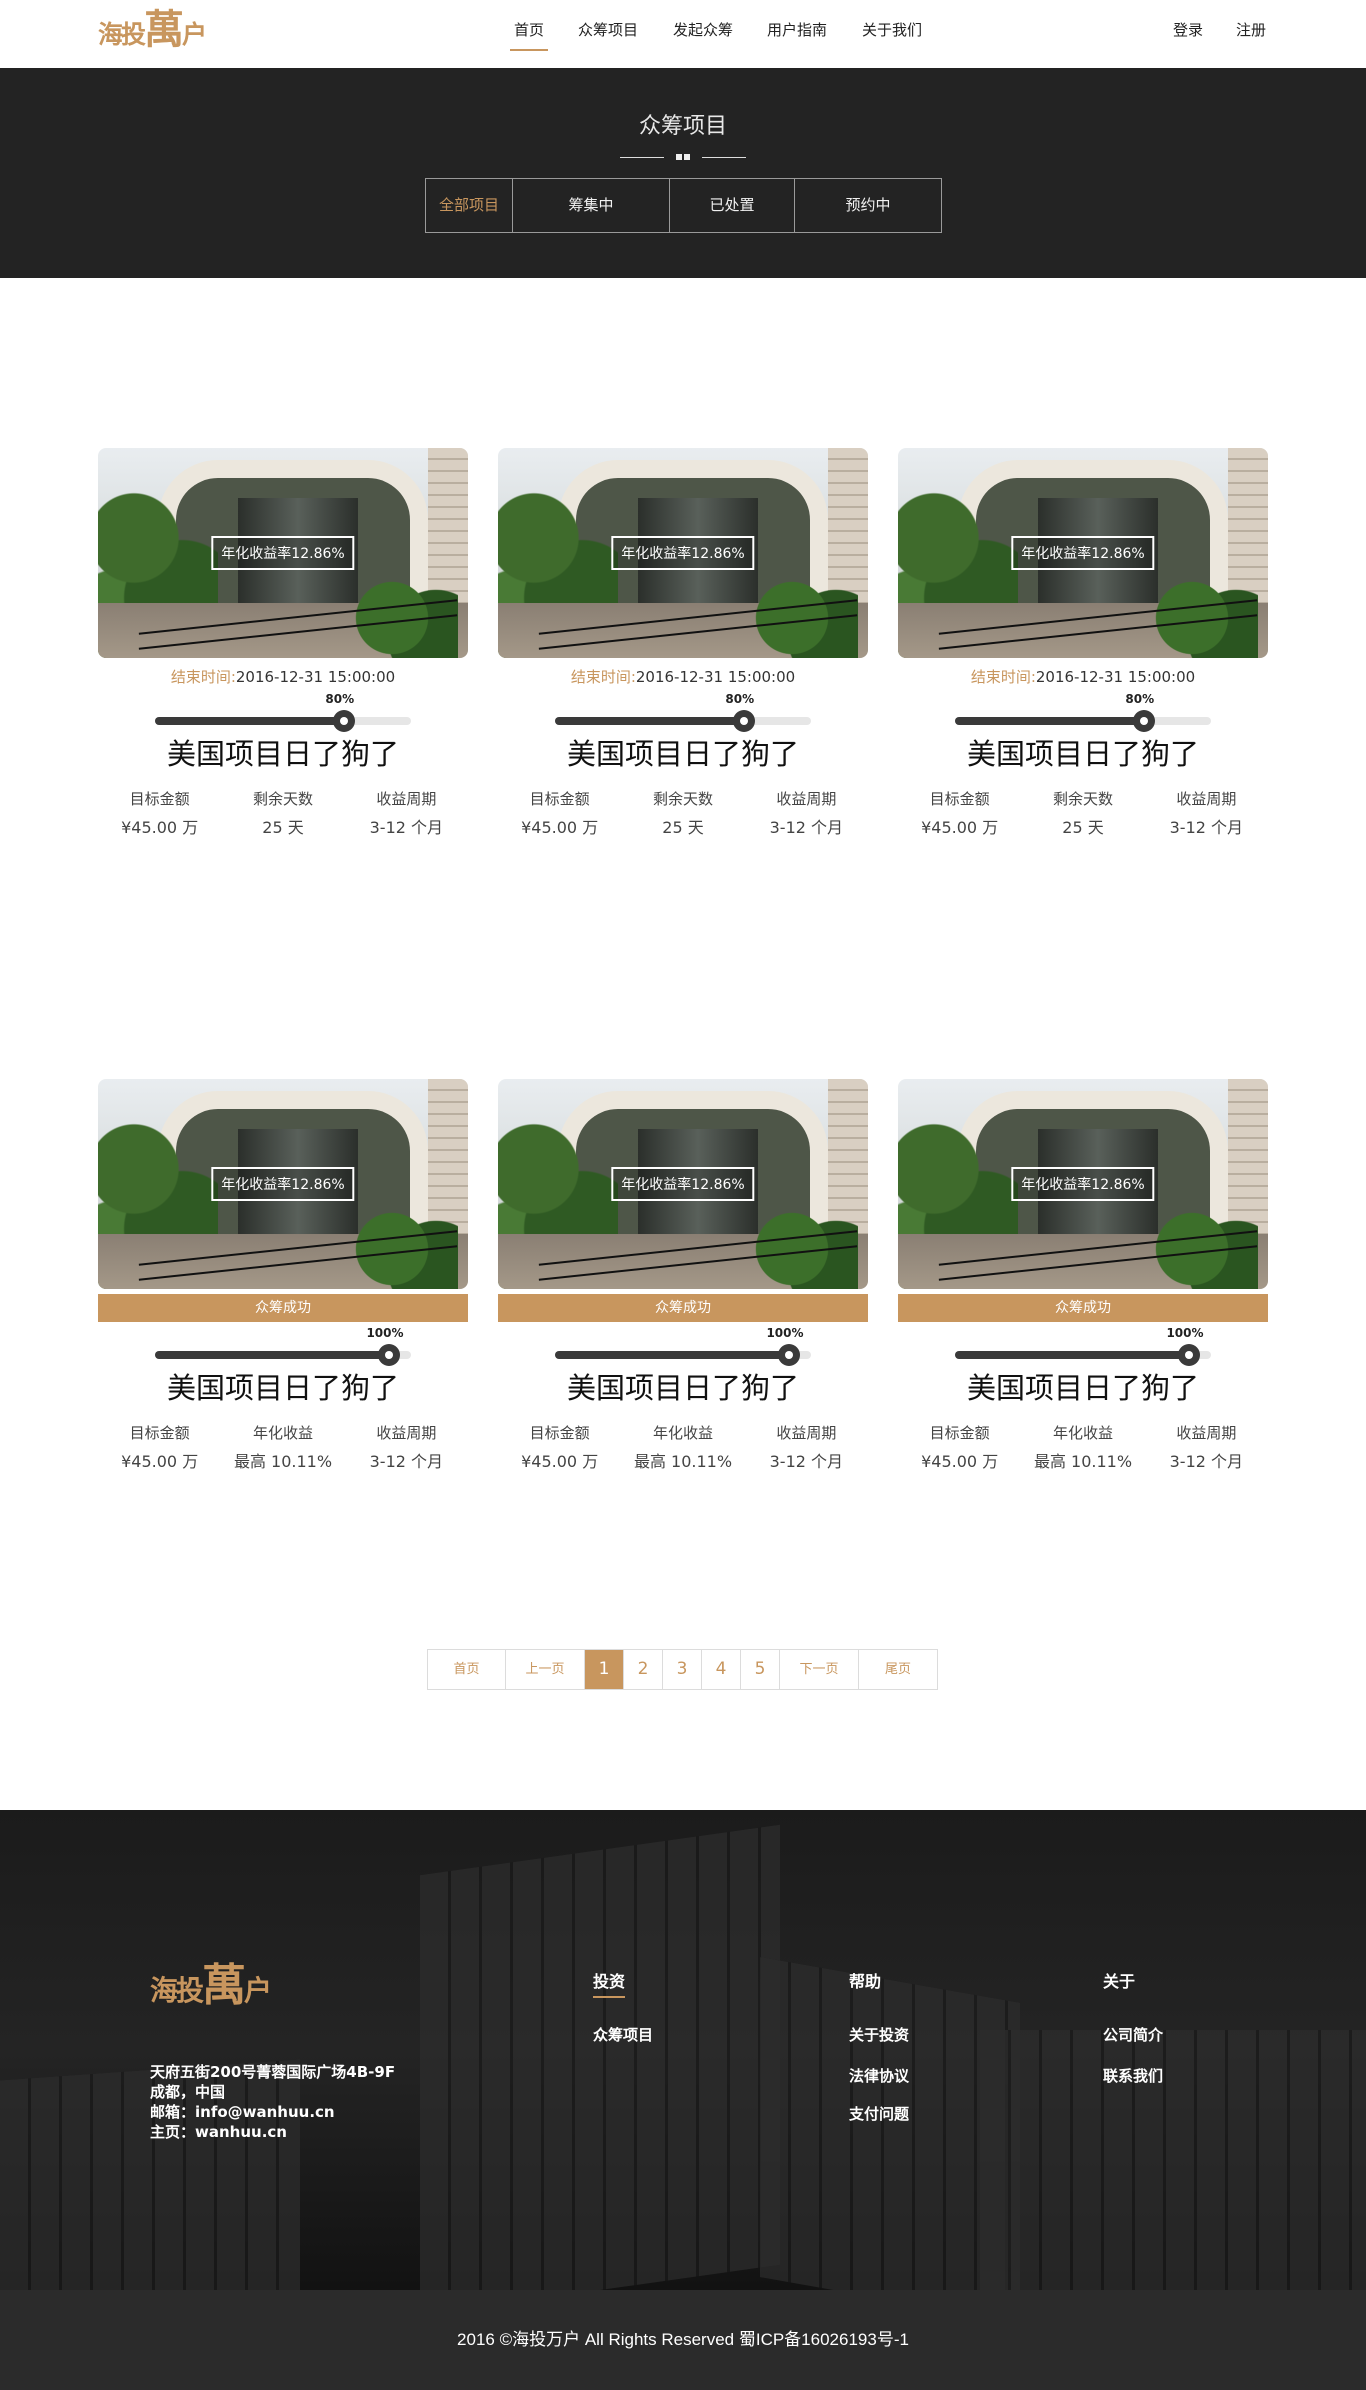 Image resolution: width=1366 pixels, height=2390 pixels. I want to click on nav-crowdfunding-projects: 众筹项目, so click(608, 34).